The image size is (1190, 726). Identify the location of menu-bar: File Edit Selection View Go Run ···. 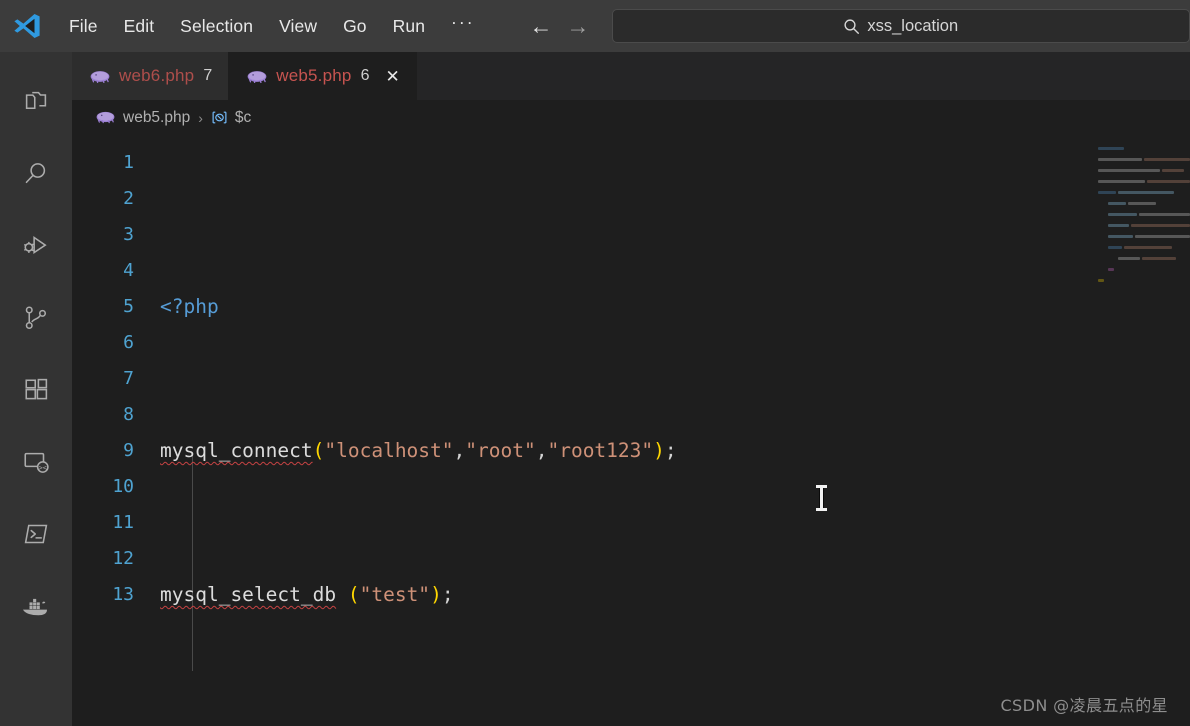
(272, 26).